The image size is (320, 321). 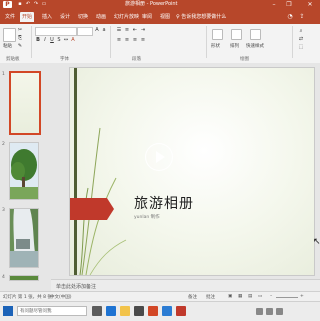 I want to click on account-icon: ◔, so click(x=290, y=17).